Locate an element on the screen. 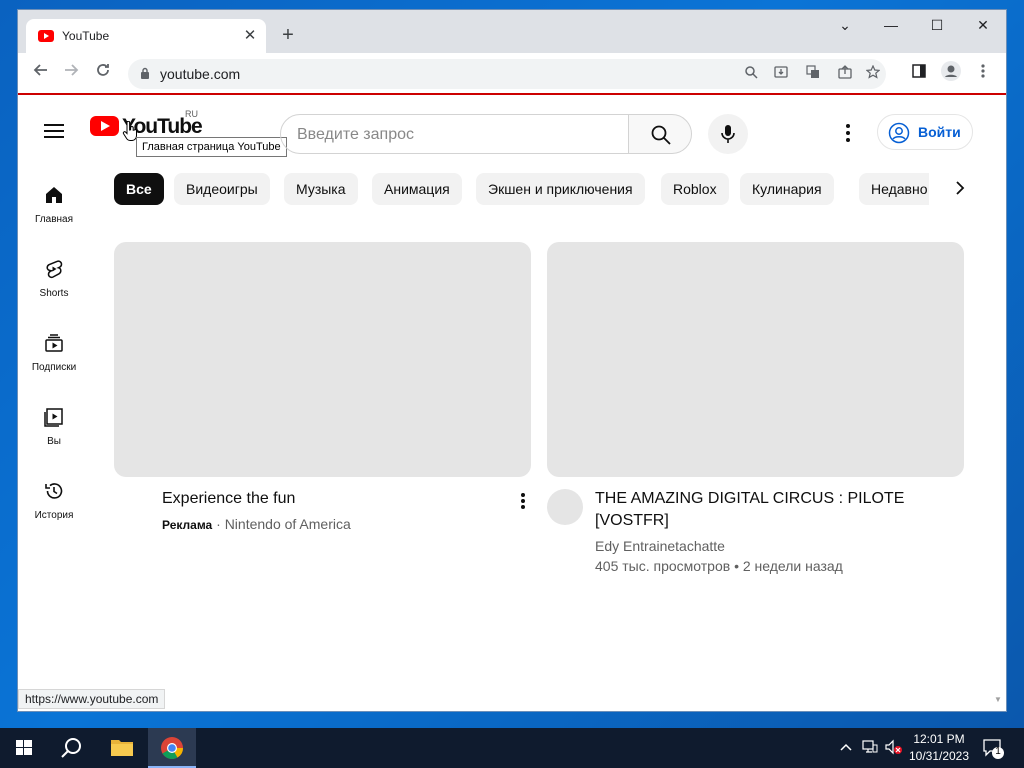 The width and height of the screenshot is (1024, 768). windows-logo-icon is located at coordinates (24, 747).